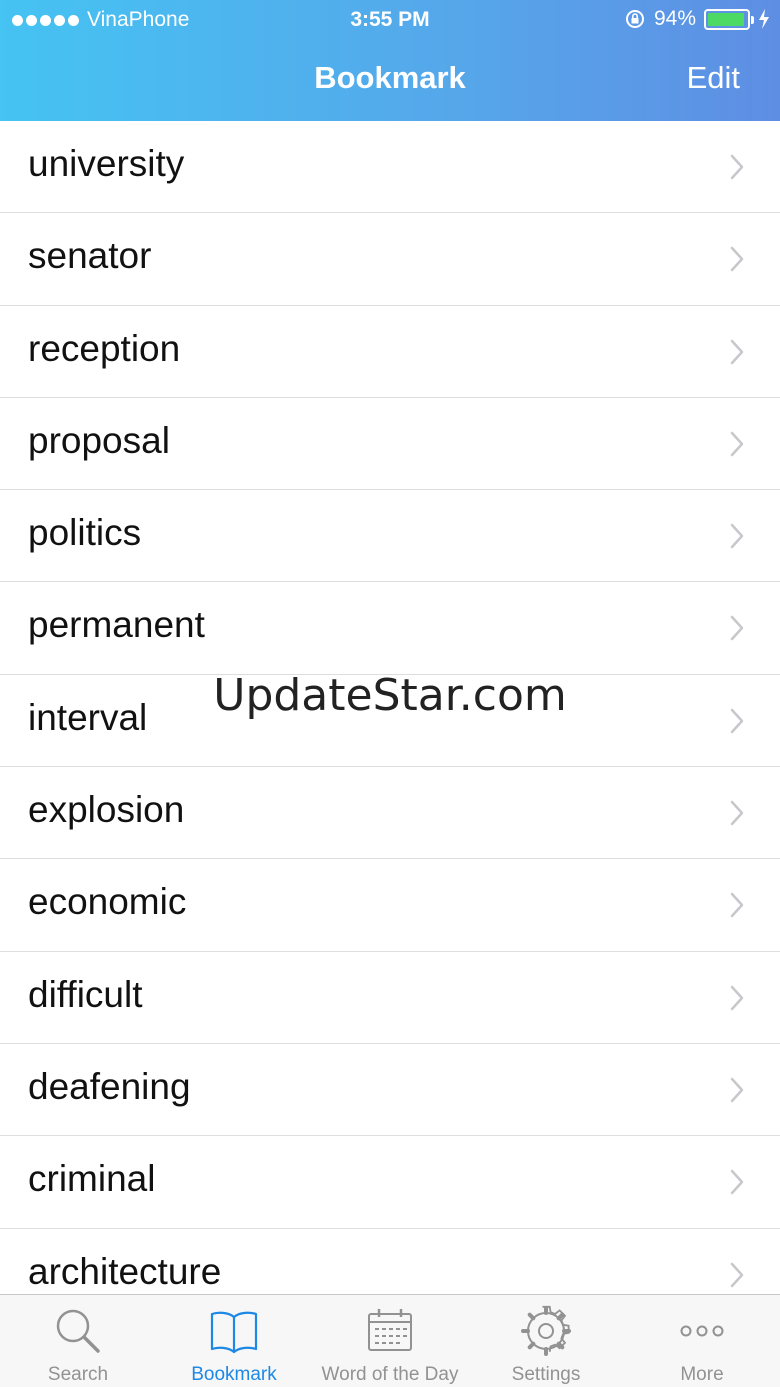 The height and width of the screenshot is (1387, 780). I want to click on bookmark-row: architecture, so click(390, 1261).